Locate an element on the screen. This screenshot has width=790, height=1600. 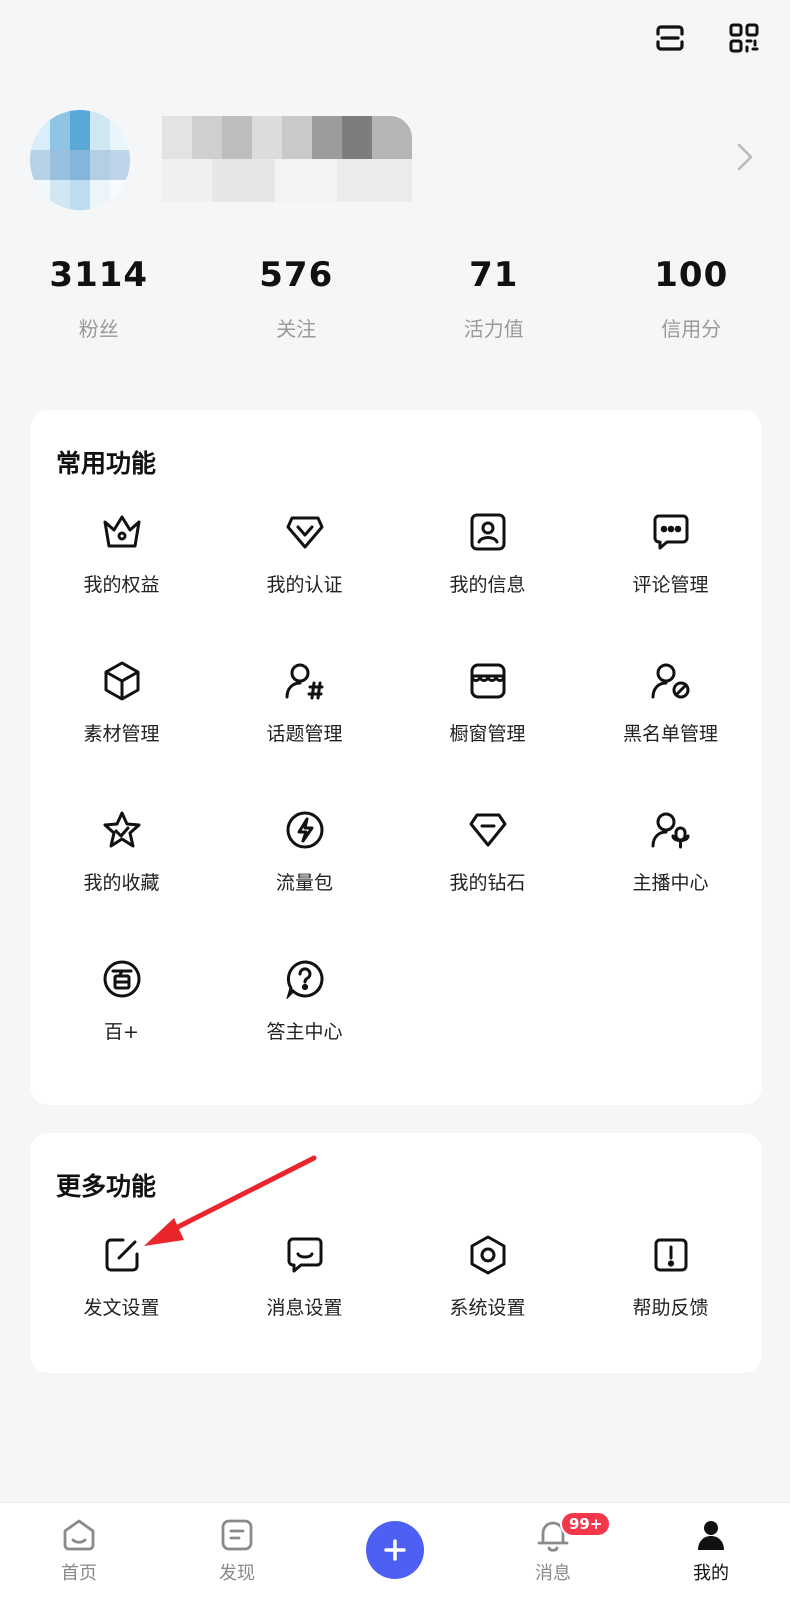
section-title: 常用功能 is located at coordinates (106, 463).